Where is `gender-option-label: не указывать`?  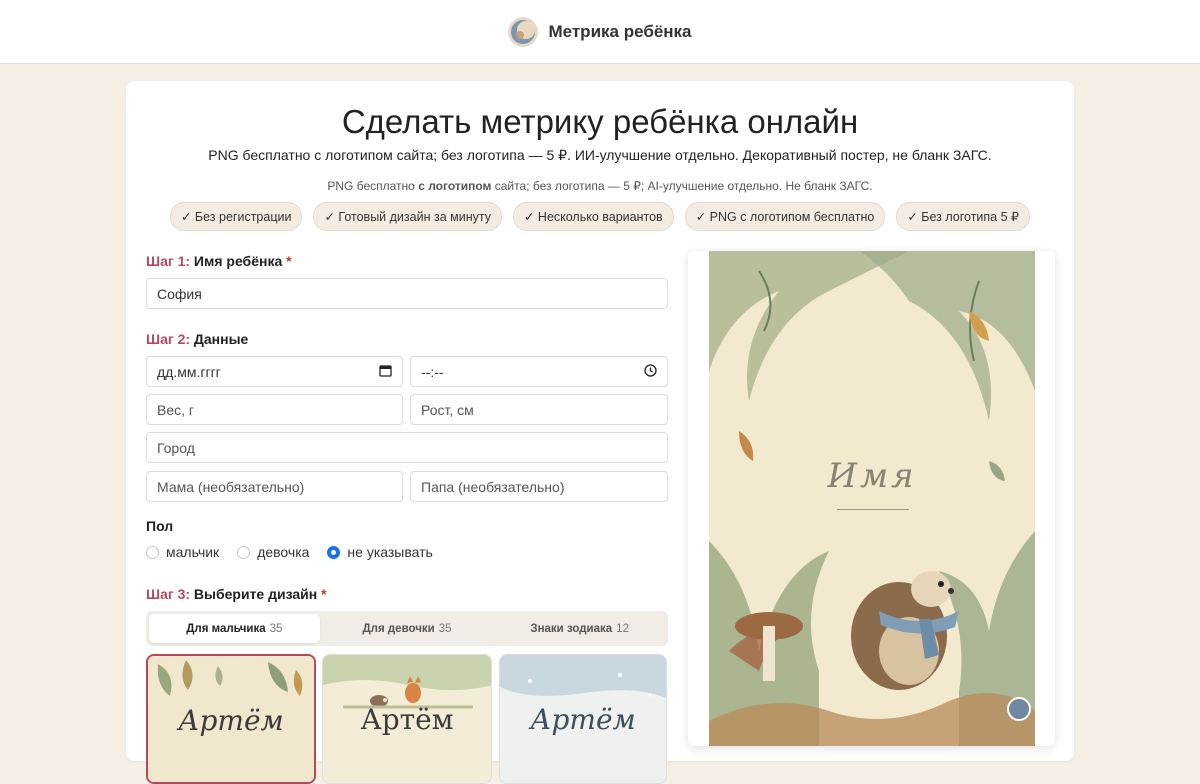 gender-option-label: не указывать is located at coordinates (390, 552).